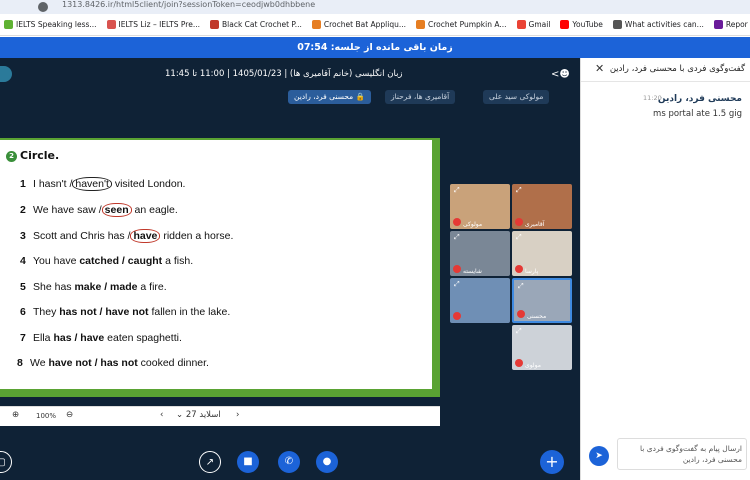 Image resolution: width=750 pixels, height=480 pixels. I want to click on zoom-out-icon: ⊖, so click(69, 415).